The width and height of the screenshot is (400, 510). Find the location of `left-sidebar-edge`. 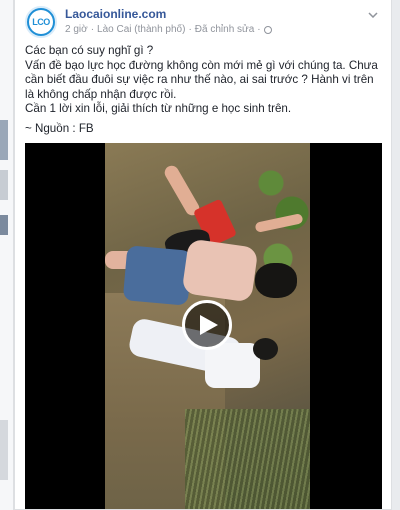

left-sidebar-edge is located at coordinates (7, 255).